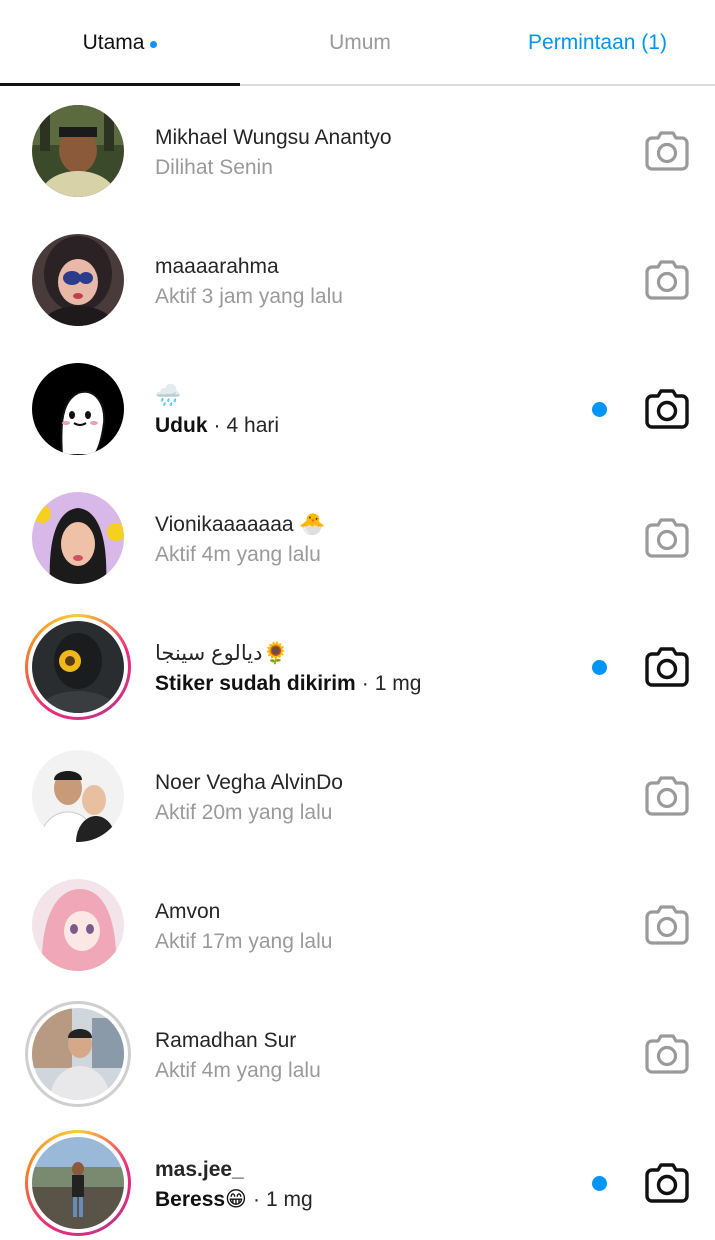 Image resolution: width=715 pixels, height=1240 pixels. Describe the element at coordinates (217, 266) in the screenshot. I see `thread-name: maaaarahma` at that location.